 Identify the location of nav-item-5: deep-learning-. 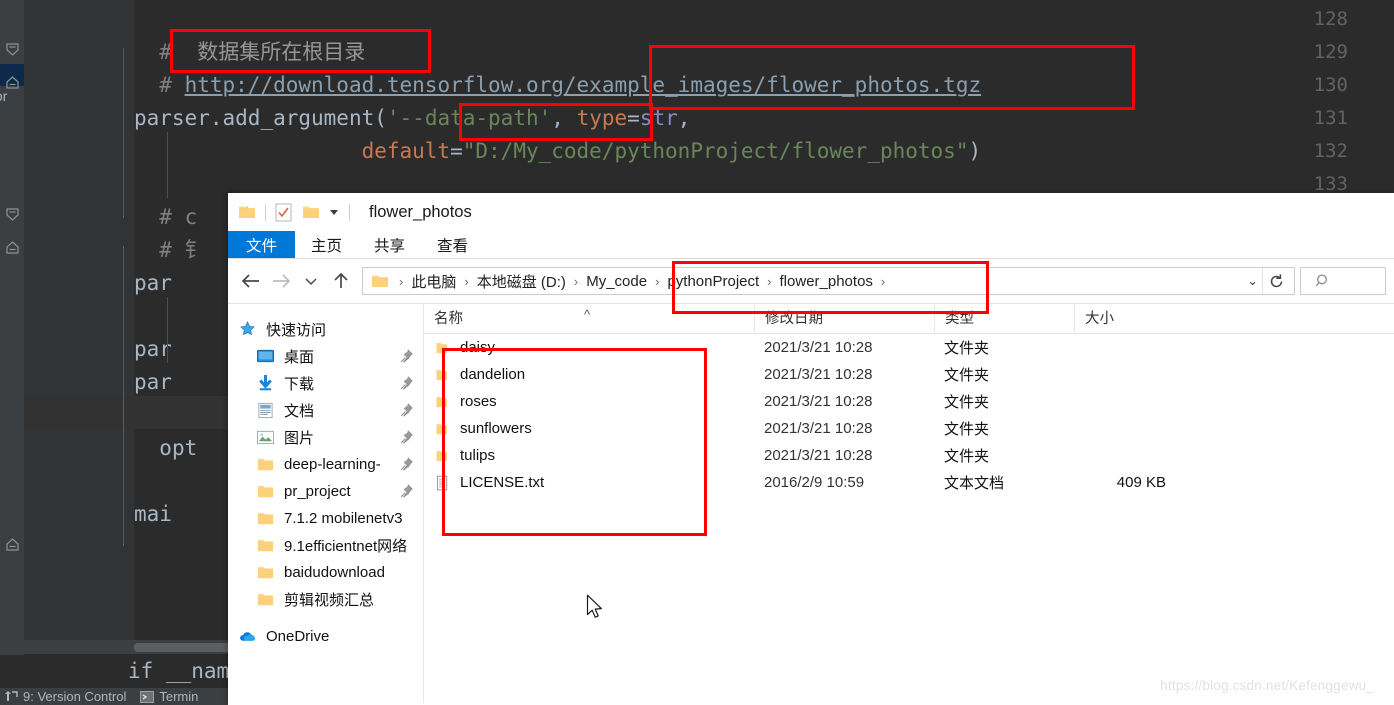
(325, 464).